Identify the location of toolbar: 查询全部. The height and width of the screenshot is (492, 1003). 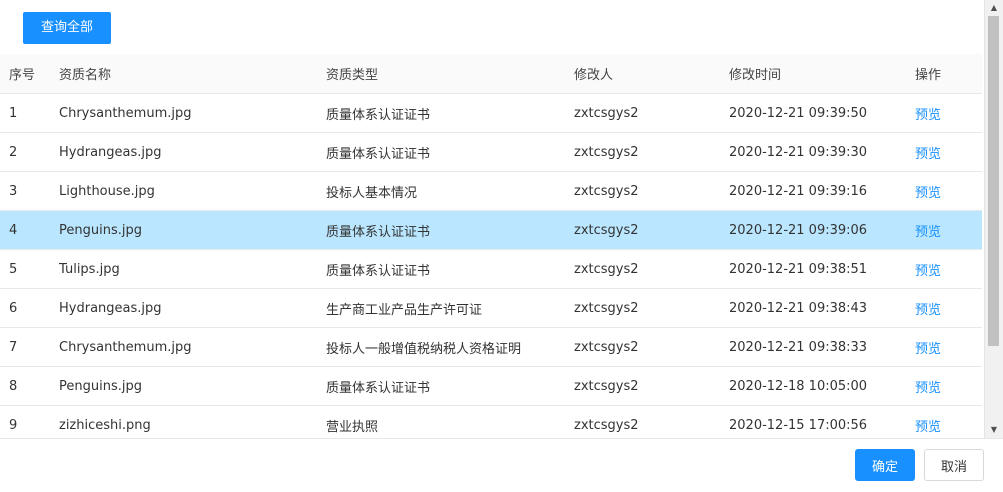
(492, 27).